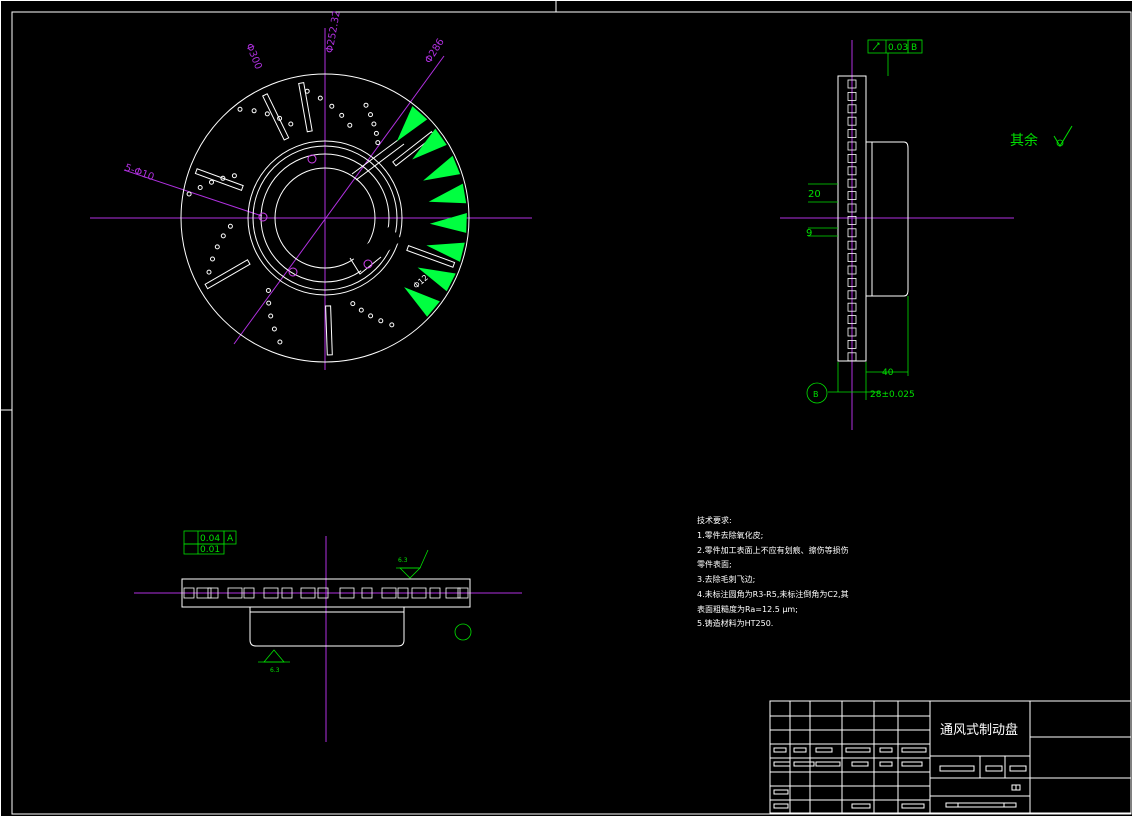 The height and width of the screenshot is (817, 1133). I want to click on datum-b: B, so click(816, 394).